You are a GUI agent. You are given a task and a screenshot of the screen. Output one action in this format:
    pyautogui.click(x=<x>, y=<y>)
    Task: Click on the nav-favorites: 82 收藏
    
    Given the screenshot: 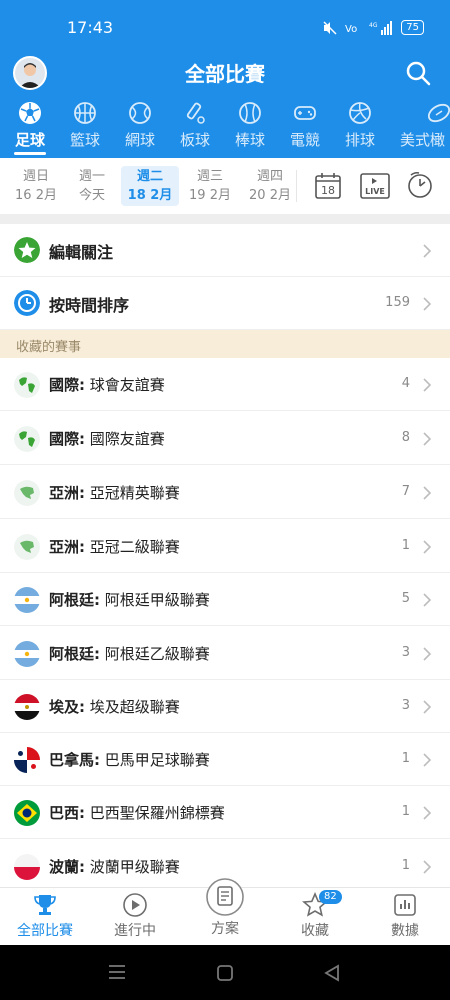 What is the action you would take?
    pyautogui.click(x=315, y=915)
    